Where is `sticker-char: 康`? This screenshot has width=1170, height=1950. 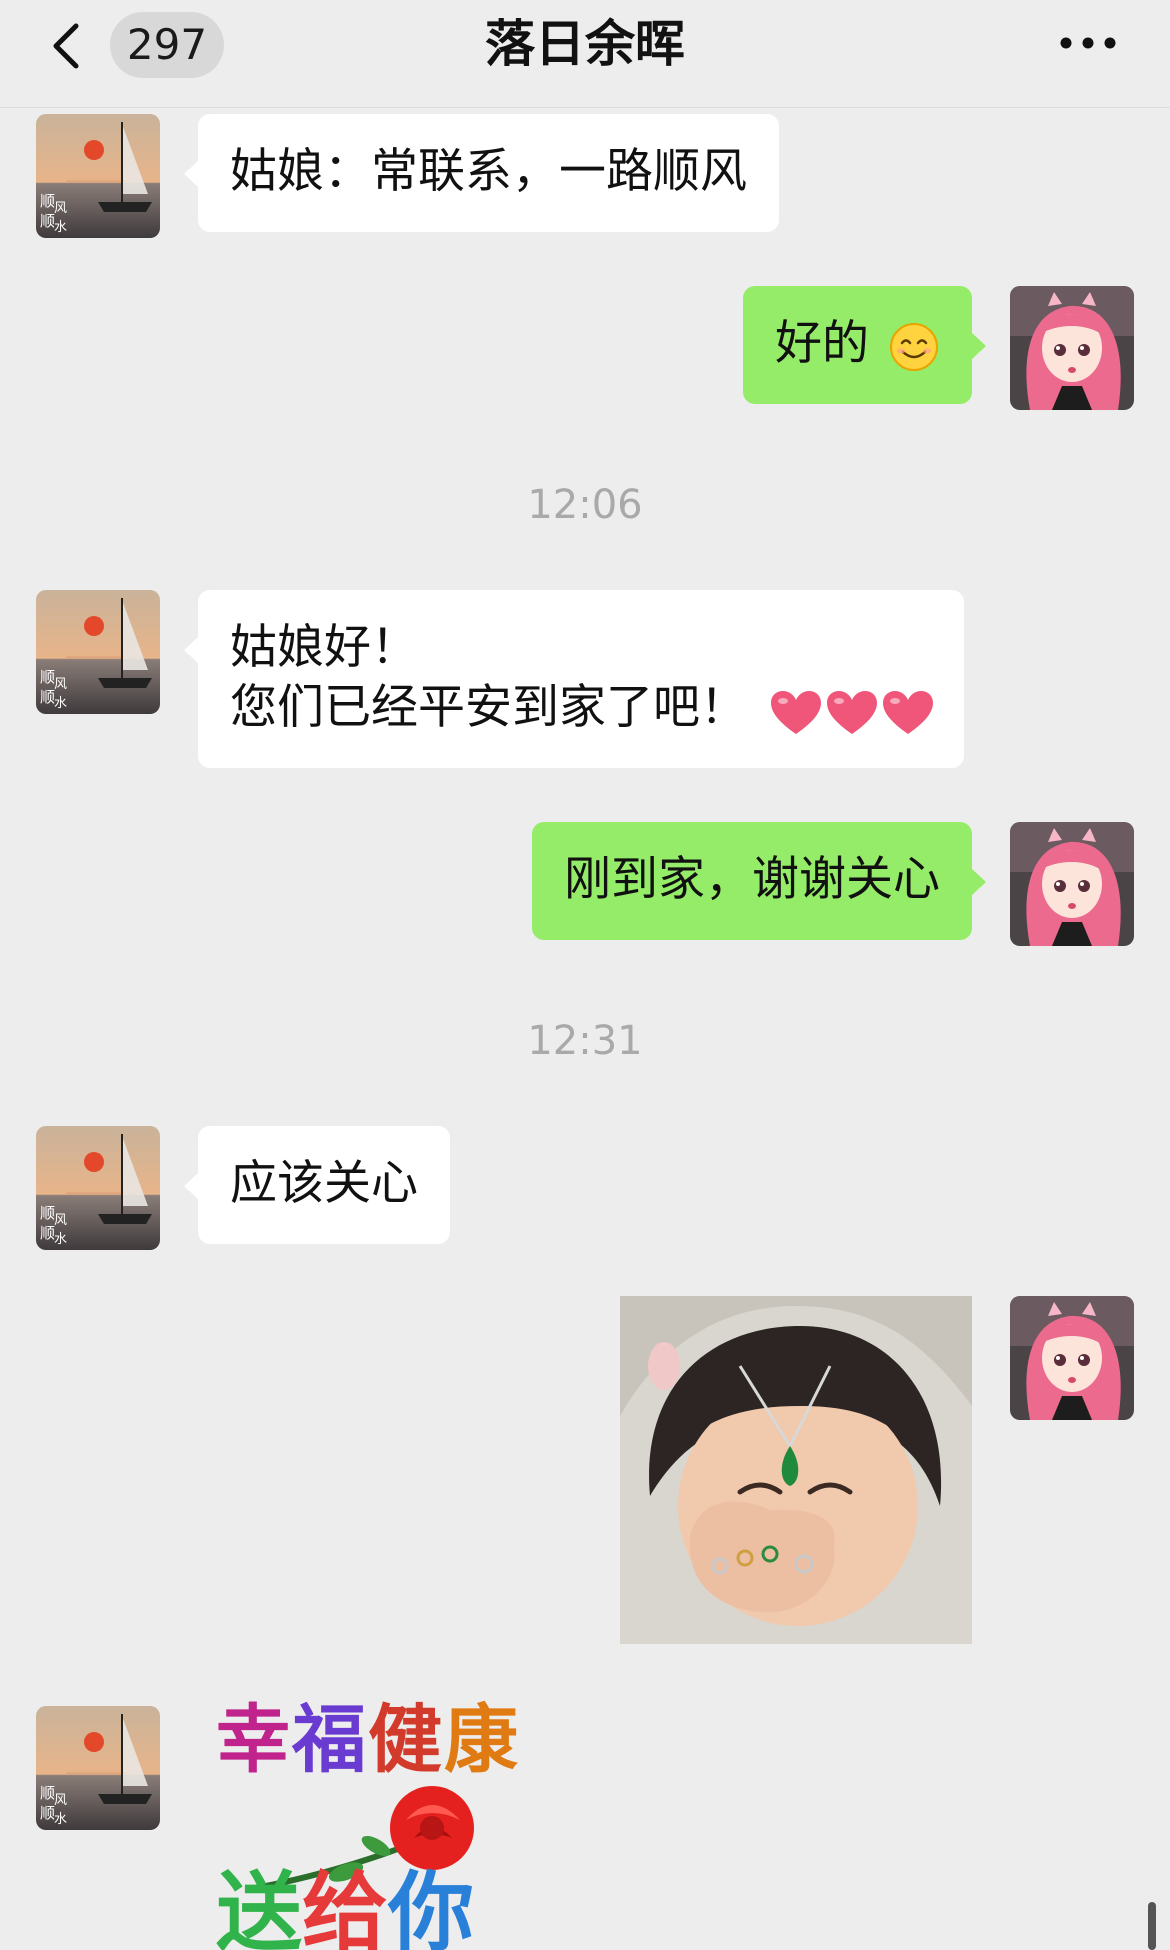 sticker-char: 康 is located at coordinates (482, 1740).